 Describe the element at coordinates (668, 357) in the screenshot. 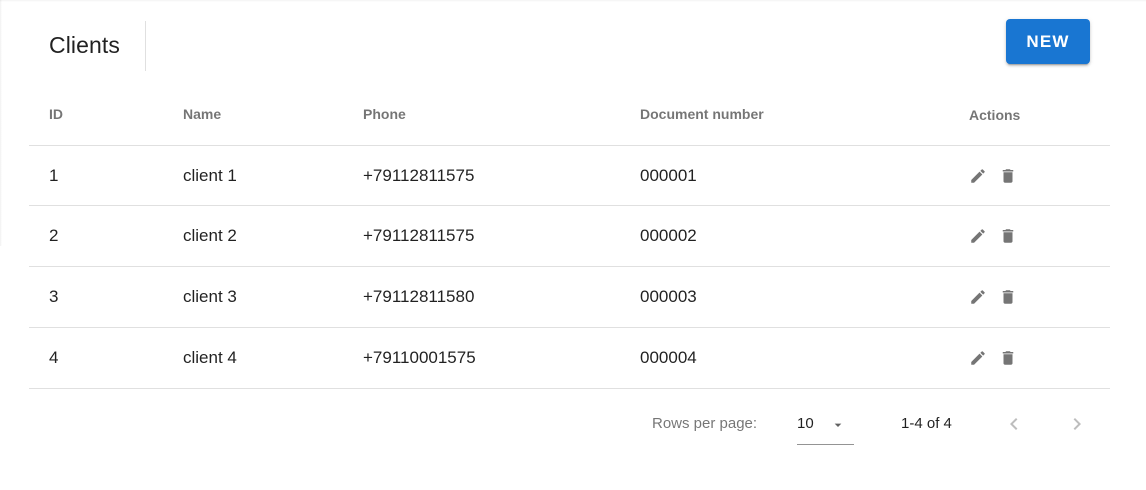

I see `cell-document-number: 000004` at that location.